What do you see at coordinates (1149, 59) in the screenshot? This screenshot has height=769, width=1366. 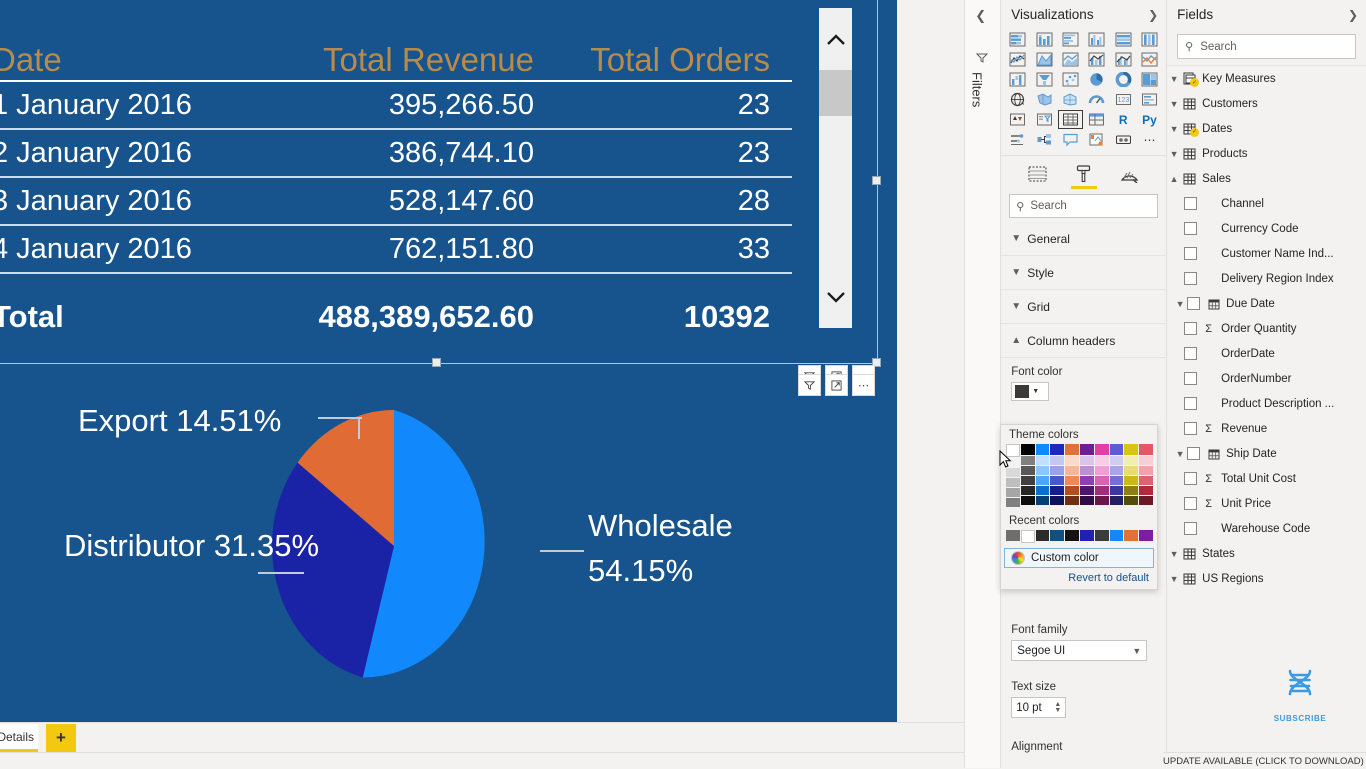 I see `viz-ribbon-chart` at bounding box center [1149, 59].